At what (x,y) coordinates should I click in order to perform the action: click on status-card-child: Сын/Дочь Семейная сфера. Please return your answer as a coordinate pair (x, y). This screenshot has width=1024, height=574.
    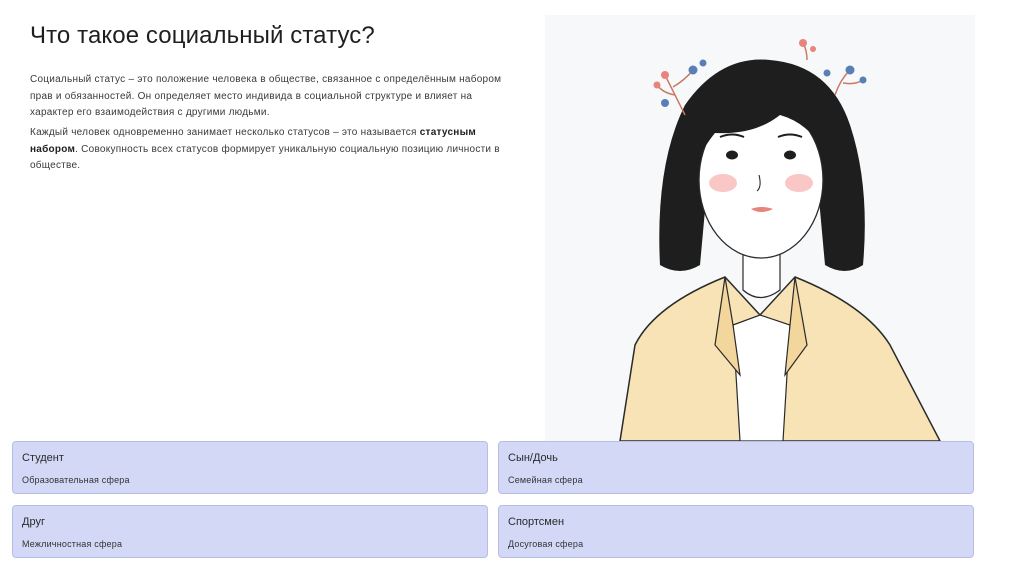
    Looking at the image, I should click on (736, 467).